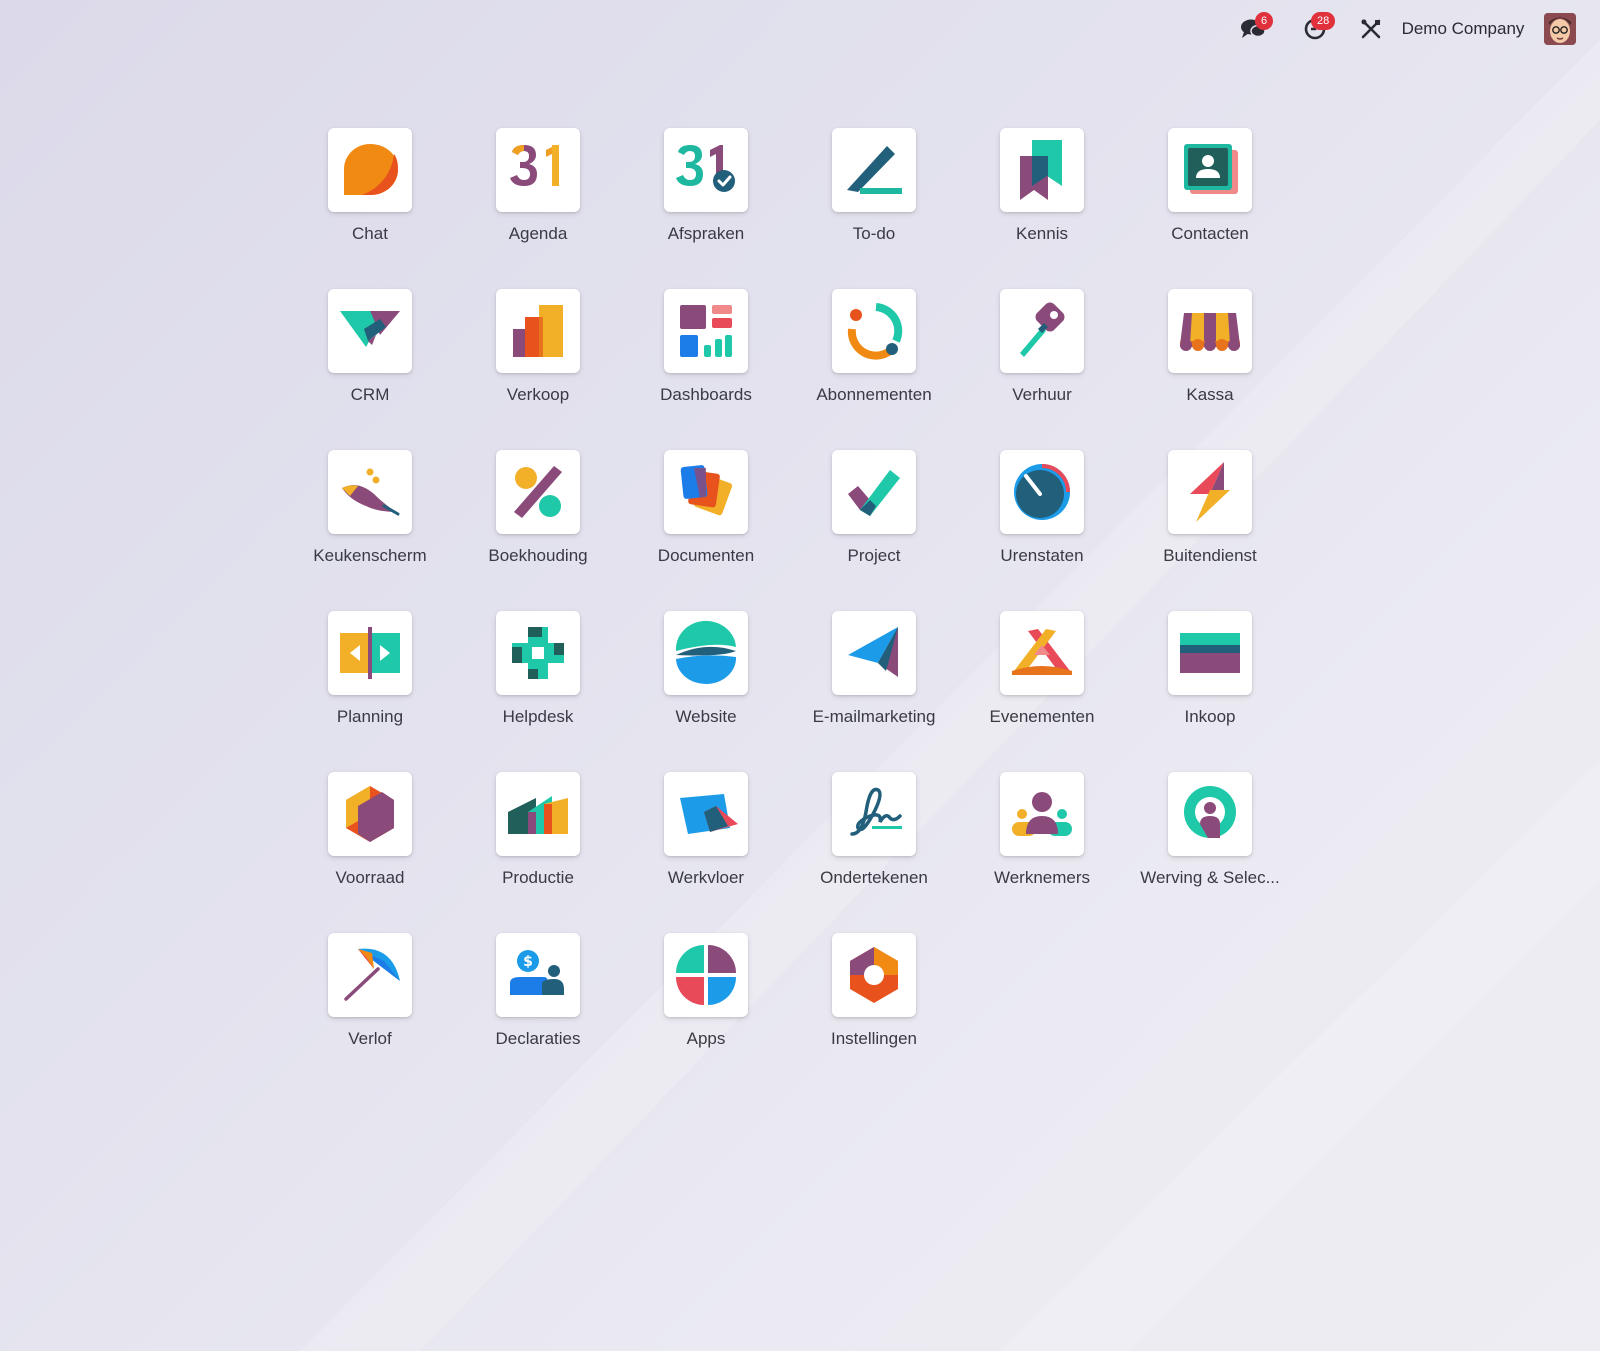 The image size is (1600, 1351). I want to click on app-website: Website, so click(706, 686).